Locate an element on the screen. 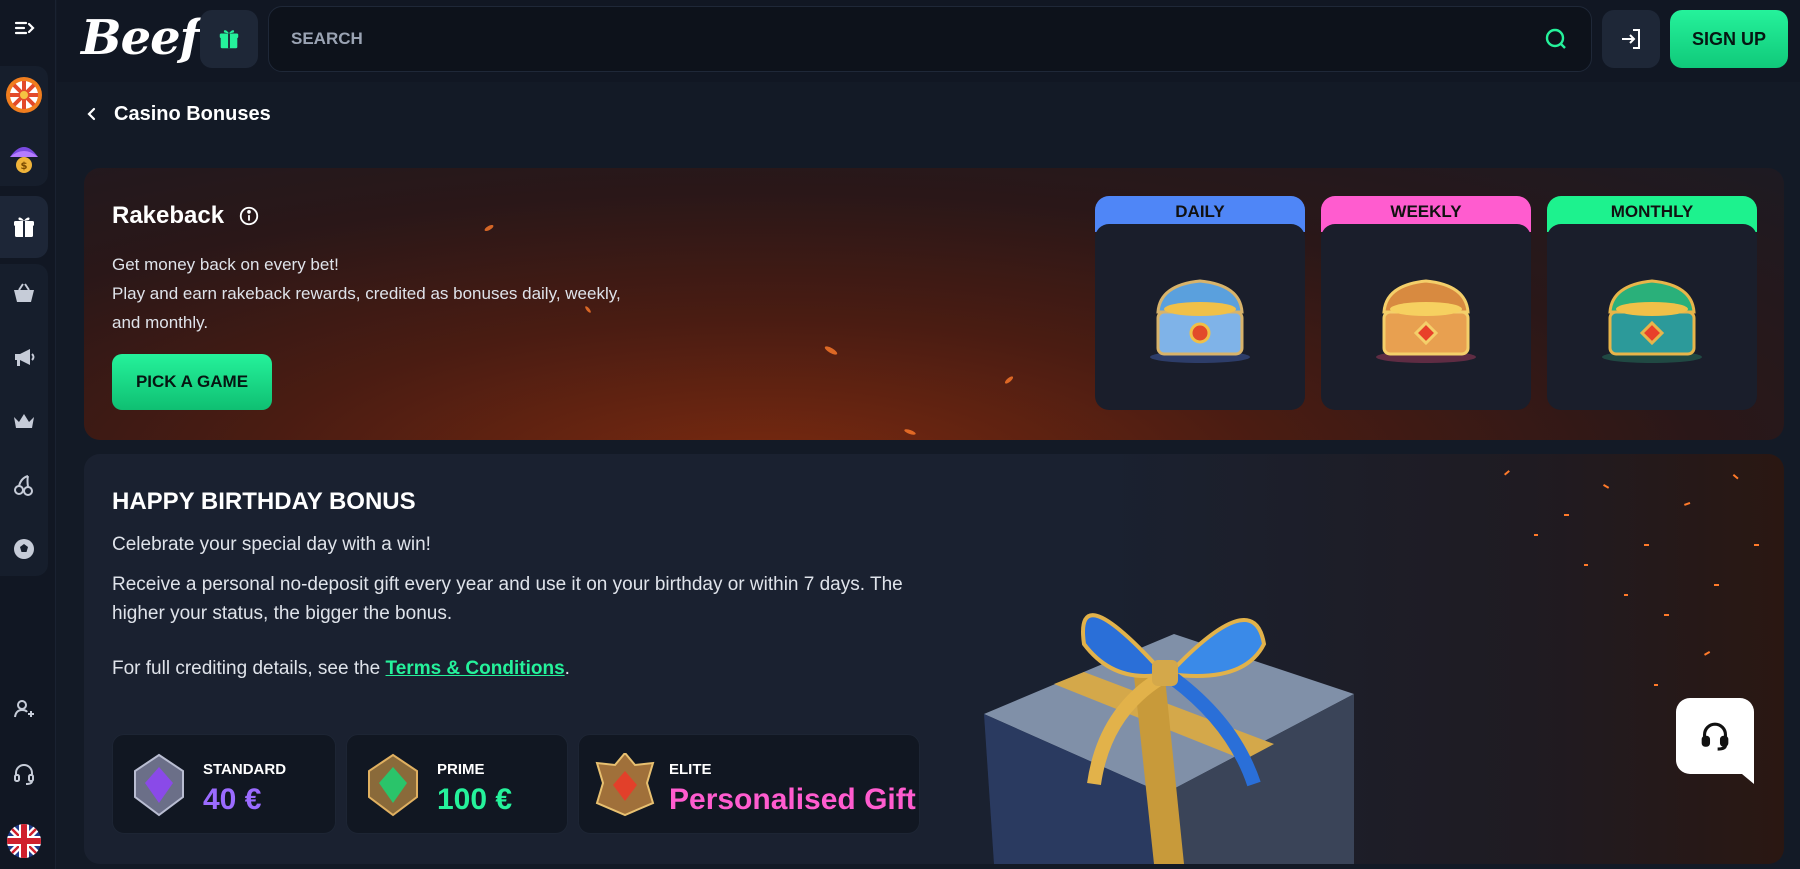 The image size is (1800, 869). blue-chest-icon is located at coordinates (1200, 321).